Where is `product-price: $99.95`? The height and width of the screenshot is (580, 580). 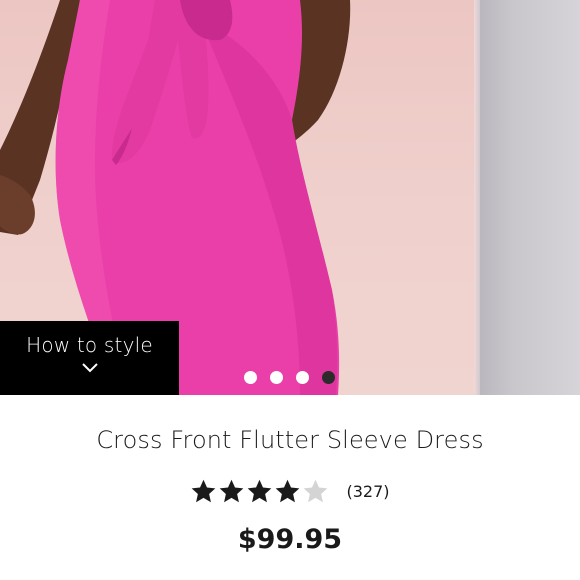
product-price: $99.95 is located at coordinates (290, 539).